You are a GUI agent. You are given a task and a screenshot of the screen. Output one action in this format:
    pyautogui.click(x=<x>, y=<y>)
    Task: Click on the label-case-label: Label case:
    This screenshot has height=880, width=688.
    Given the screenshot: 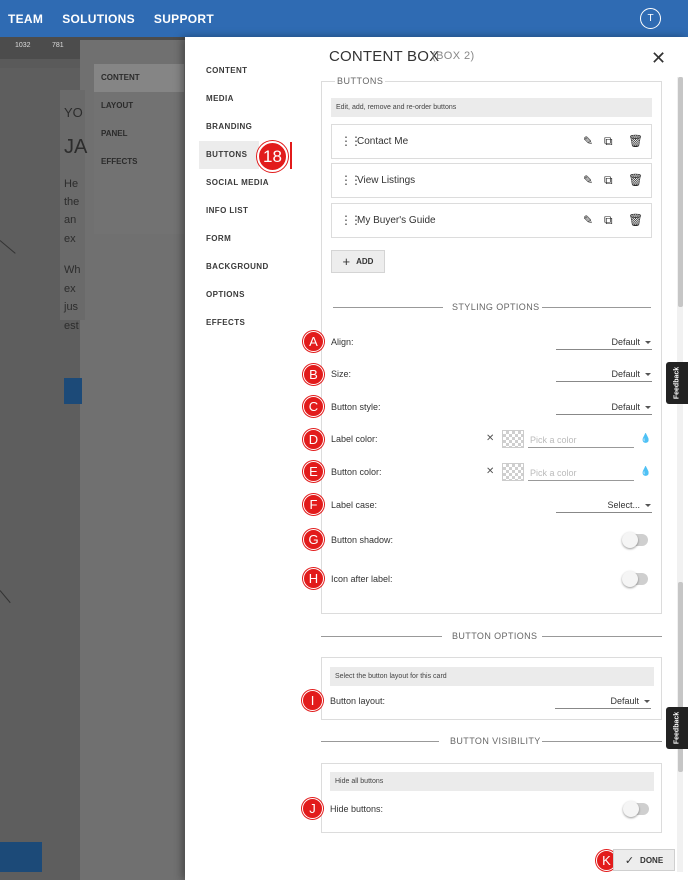 What is the action you would take?
    pyautogui.click(x=354, y=505)
    